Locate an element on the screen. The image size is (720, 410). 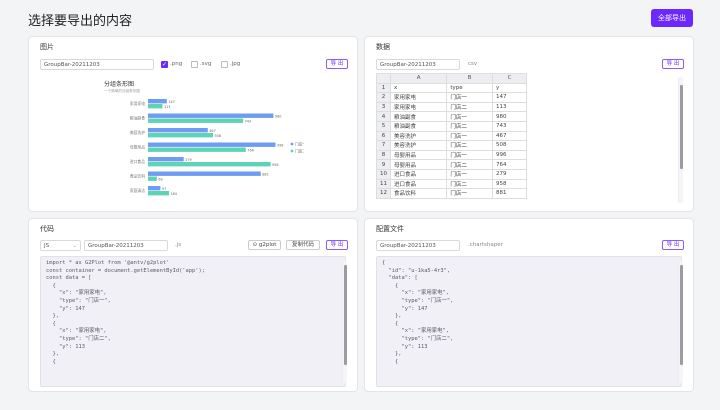
export-all-button: 全部导出 is located at coordinates (672, 18).